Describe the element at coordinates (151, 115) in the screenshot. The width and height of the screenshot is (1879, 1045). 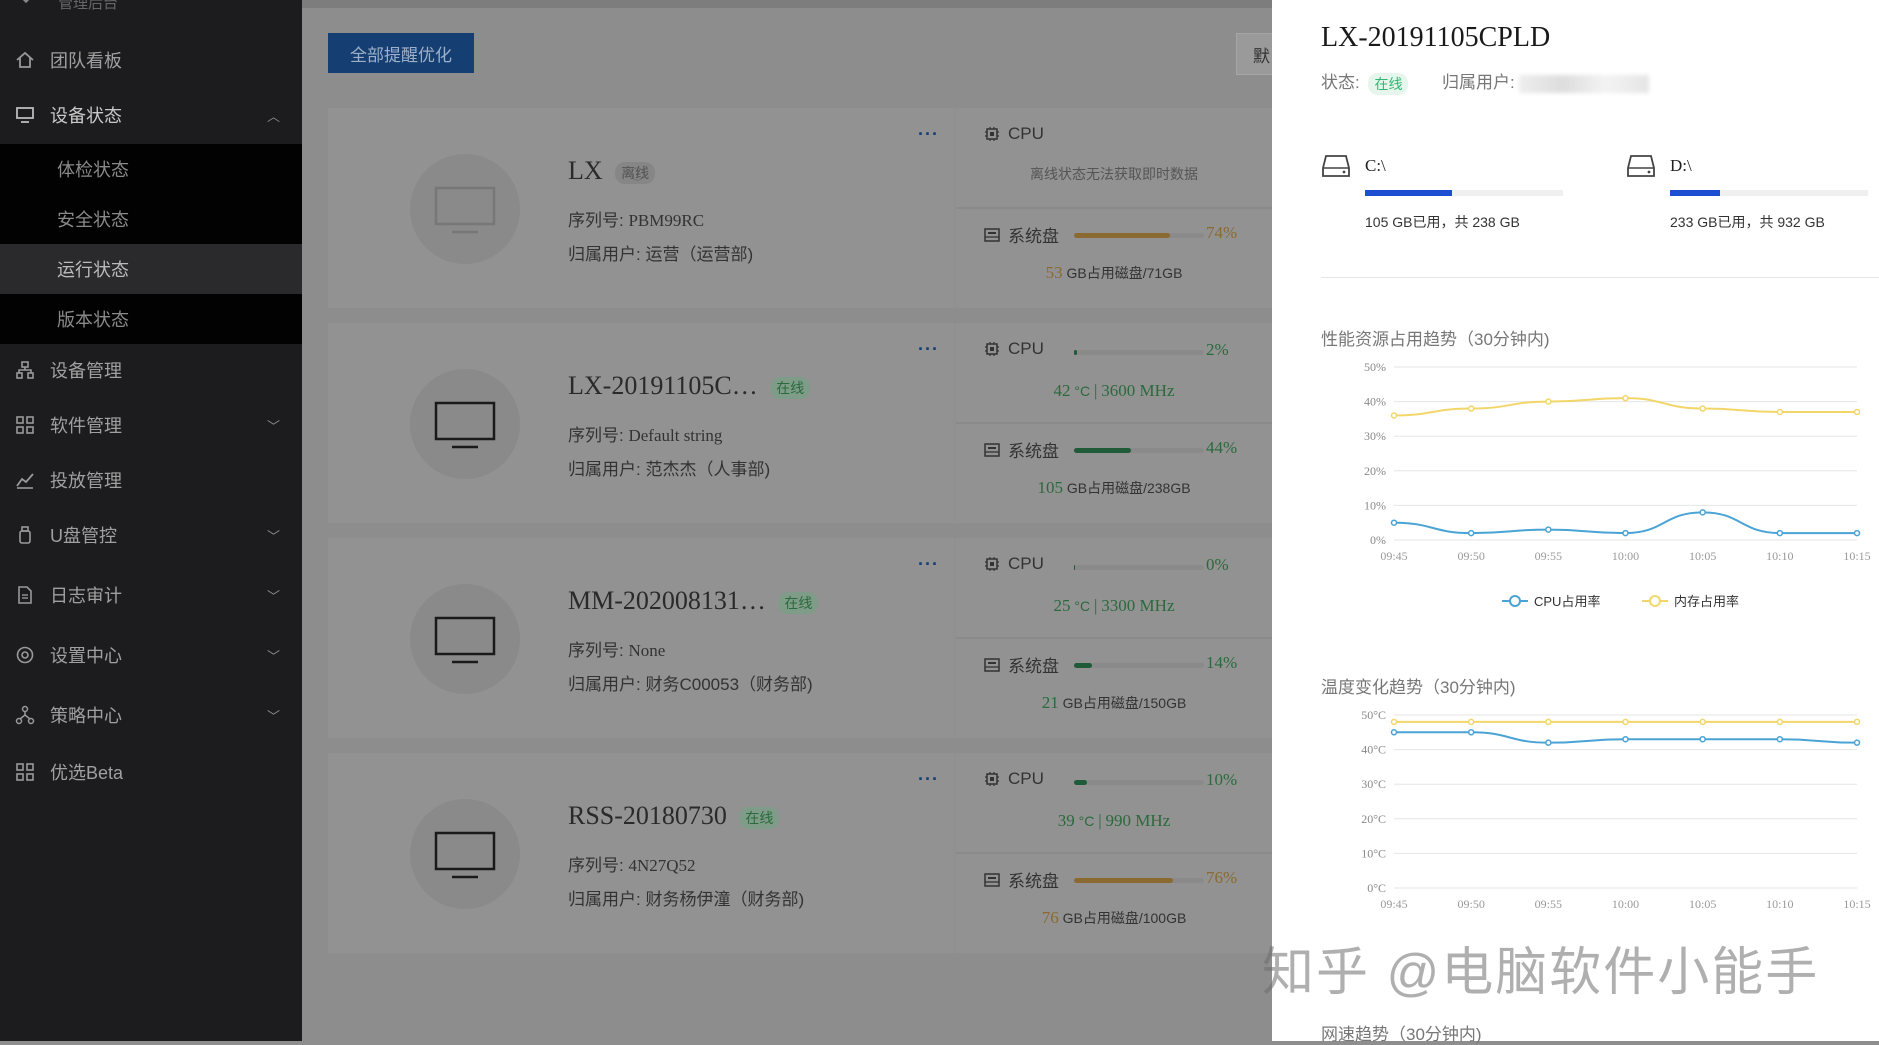
I see `nav-device-status: 设备状态 ︿` at that location.